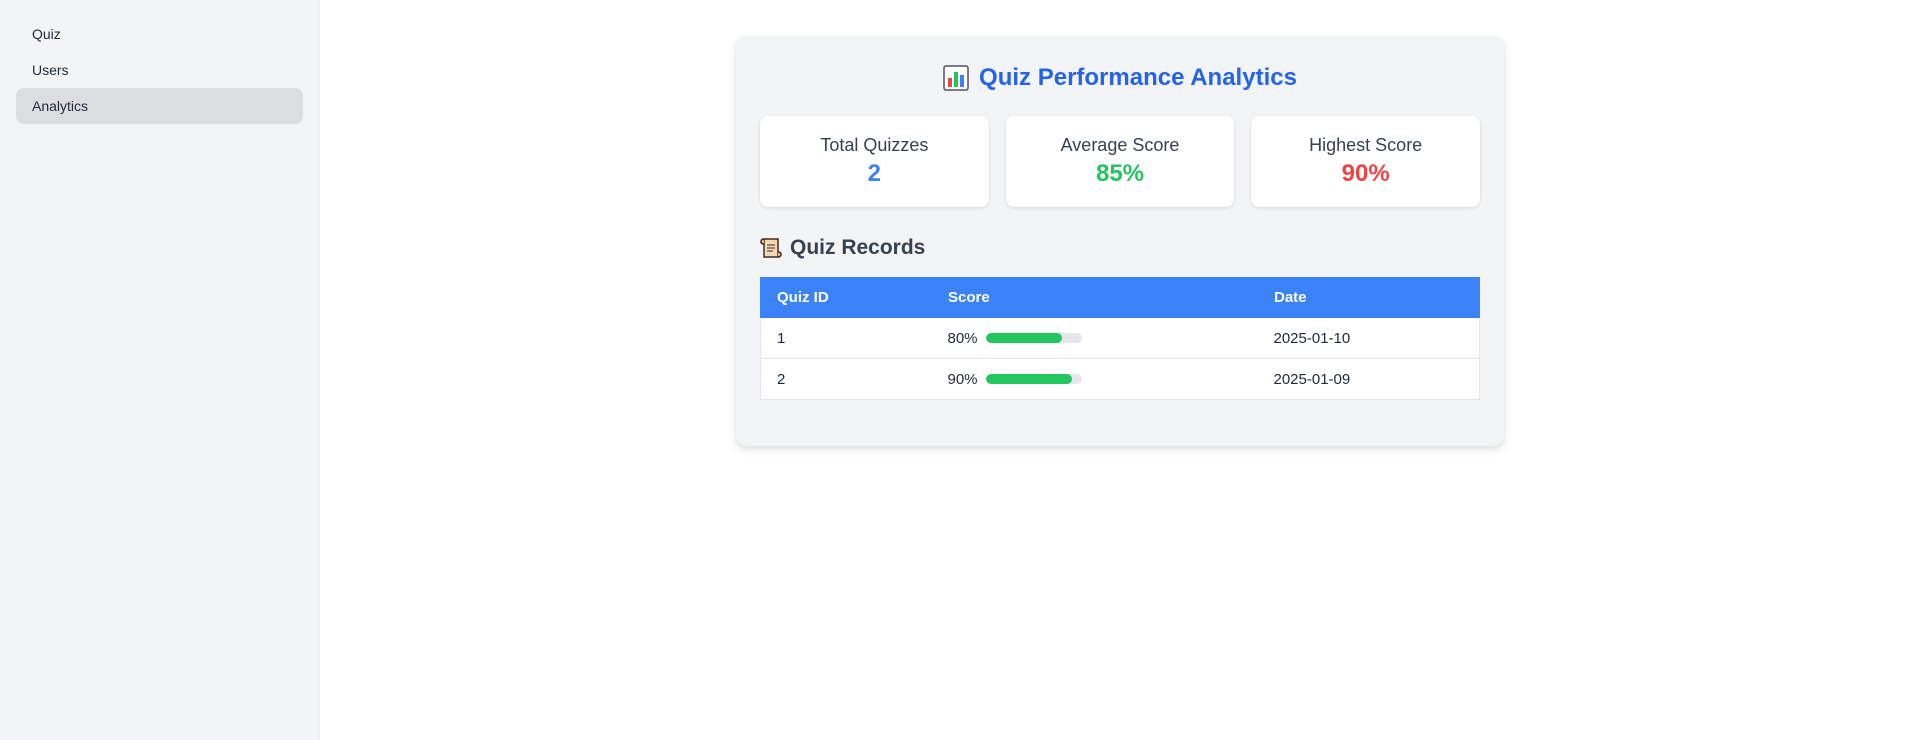  Describe the element at coordinates (159, 34) in the screenshot. I see `sidebar-item-quiz: Quiz` at that location.